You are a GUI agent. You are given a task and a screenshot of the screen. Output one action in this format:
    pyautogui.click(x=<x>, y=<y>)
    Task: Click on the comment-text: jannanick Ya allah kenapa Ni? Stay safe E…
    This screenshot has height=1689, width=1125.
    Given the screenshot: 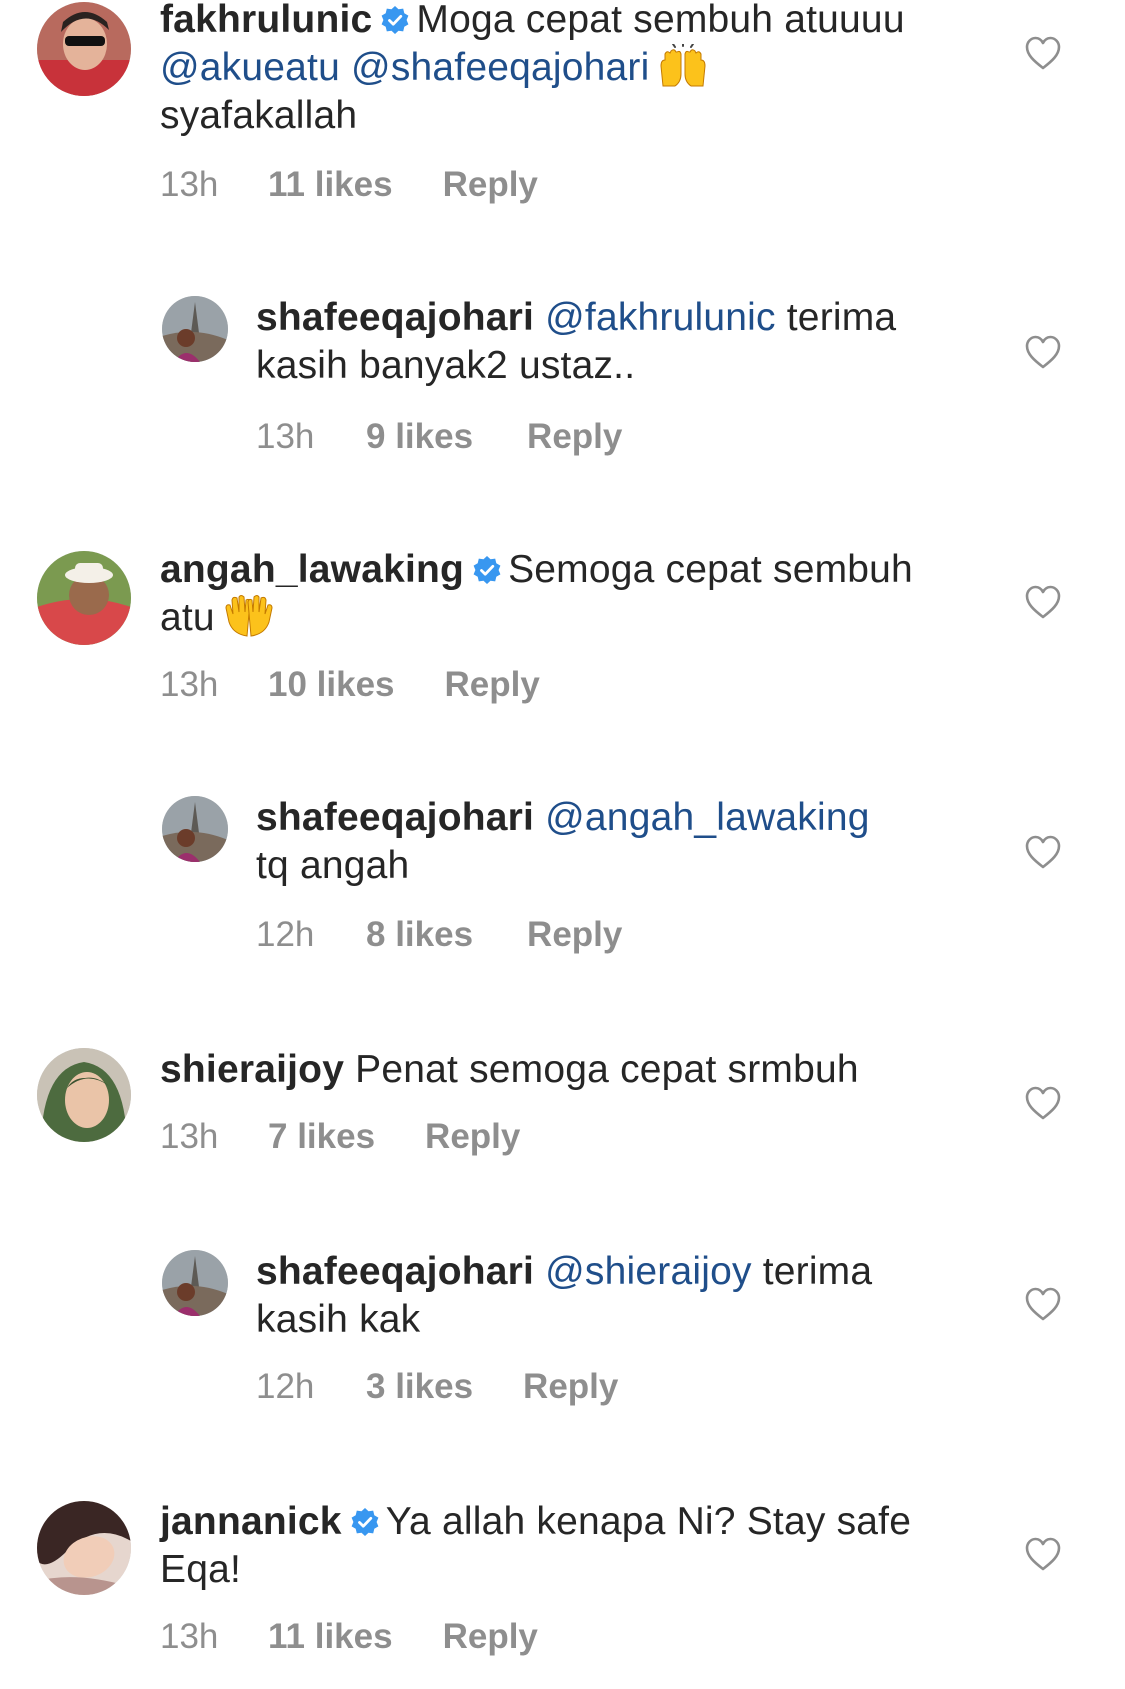 What is the action you would take?
    pyautogui.click(x=540, y=1546)
    